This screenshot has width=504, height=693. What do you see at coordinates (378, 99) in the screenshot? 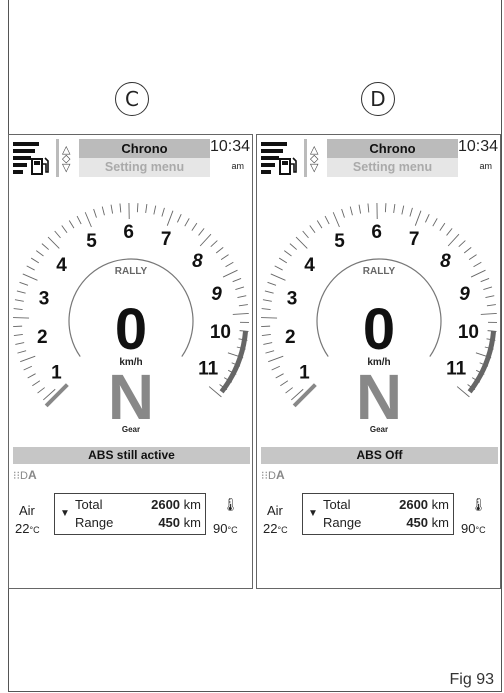
I see `panel-label-d: D` at bounding box center [378, 99].